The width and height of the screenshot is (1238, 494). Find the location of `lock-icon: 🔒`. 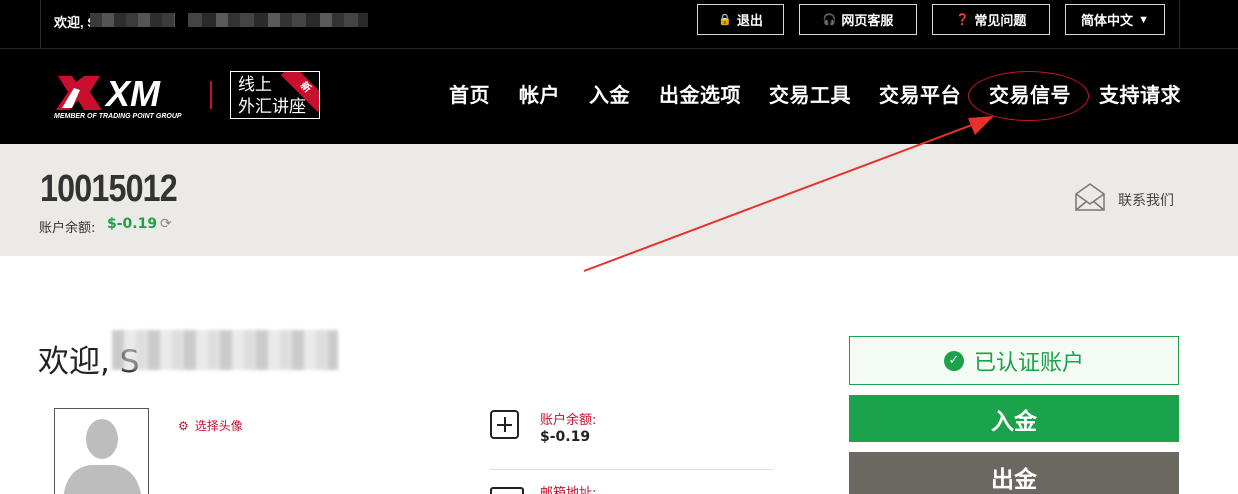

lock-icon: 🔒 is located at coordinates (725, 20).